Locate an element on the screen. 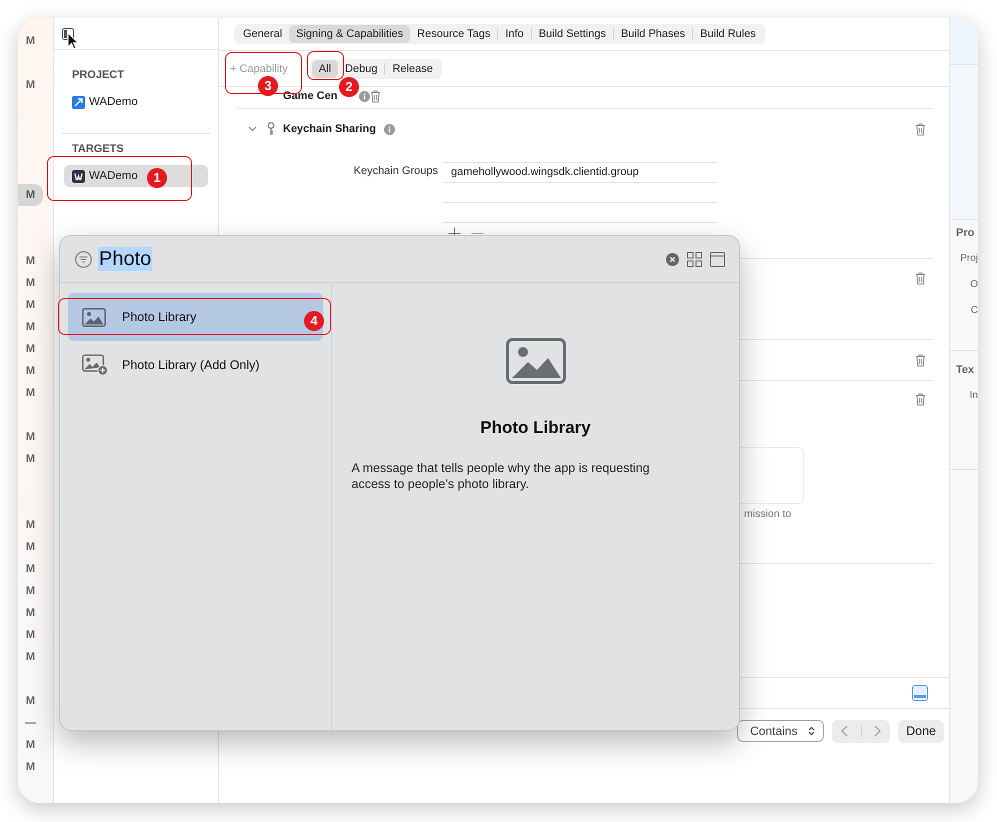  filter-tab: All is located at coordinates (325, 69).